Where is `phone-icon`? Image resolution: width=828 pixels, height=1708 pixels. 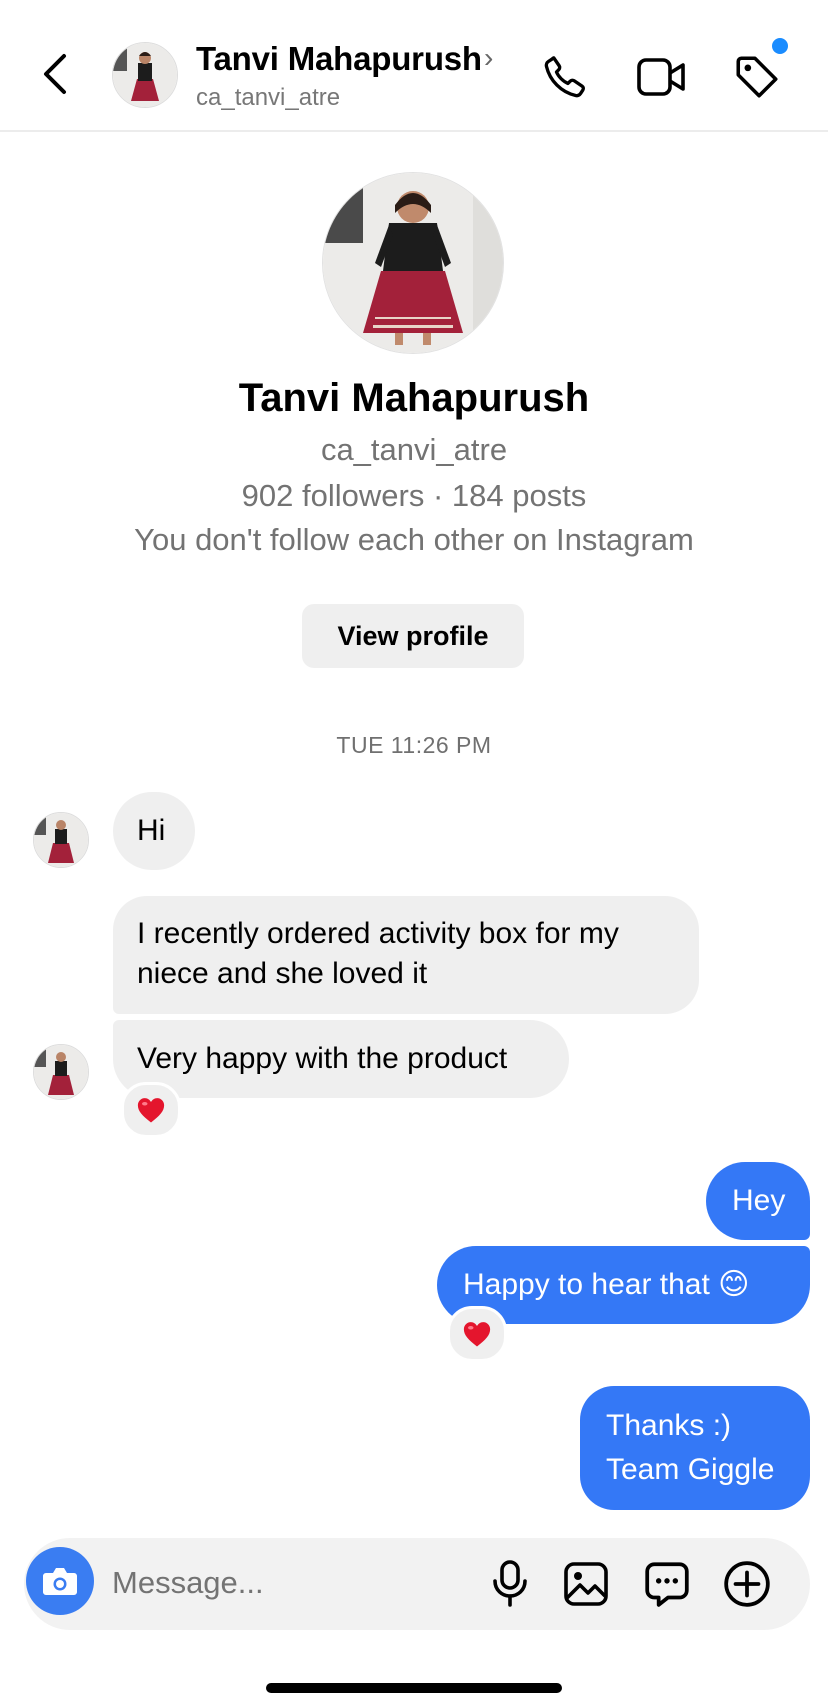 phone-icon is located at coordinates (565, 77).